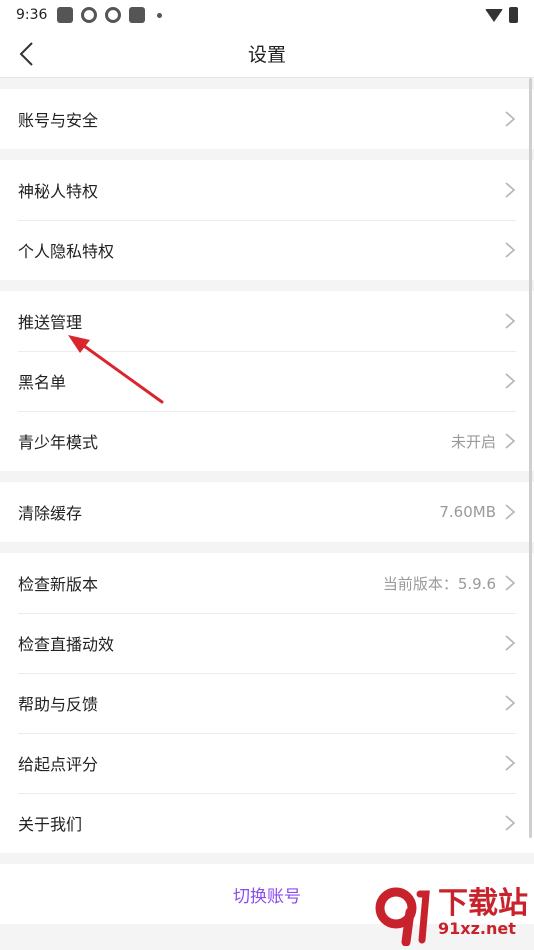 The height and width of the screenshot is (950, 534). What do you see at coordinates (483, 904) in the screenshot?
I see `watermark-brand: 下载站` at bounding box center [483, 904].